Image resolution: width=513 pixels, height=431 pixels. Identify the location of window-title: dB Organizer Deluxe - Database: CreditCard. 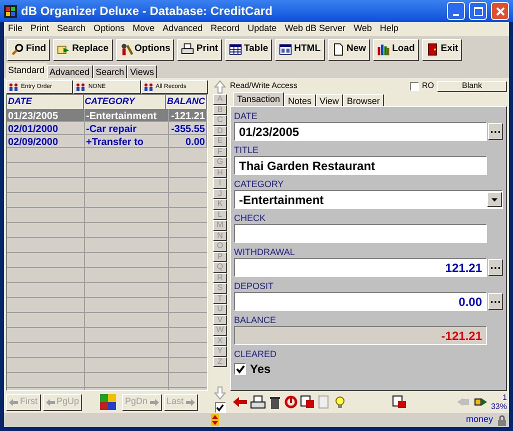
(147, 11).